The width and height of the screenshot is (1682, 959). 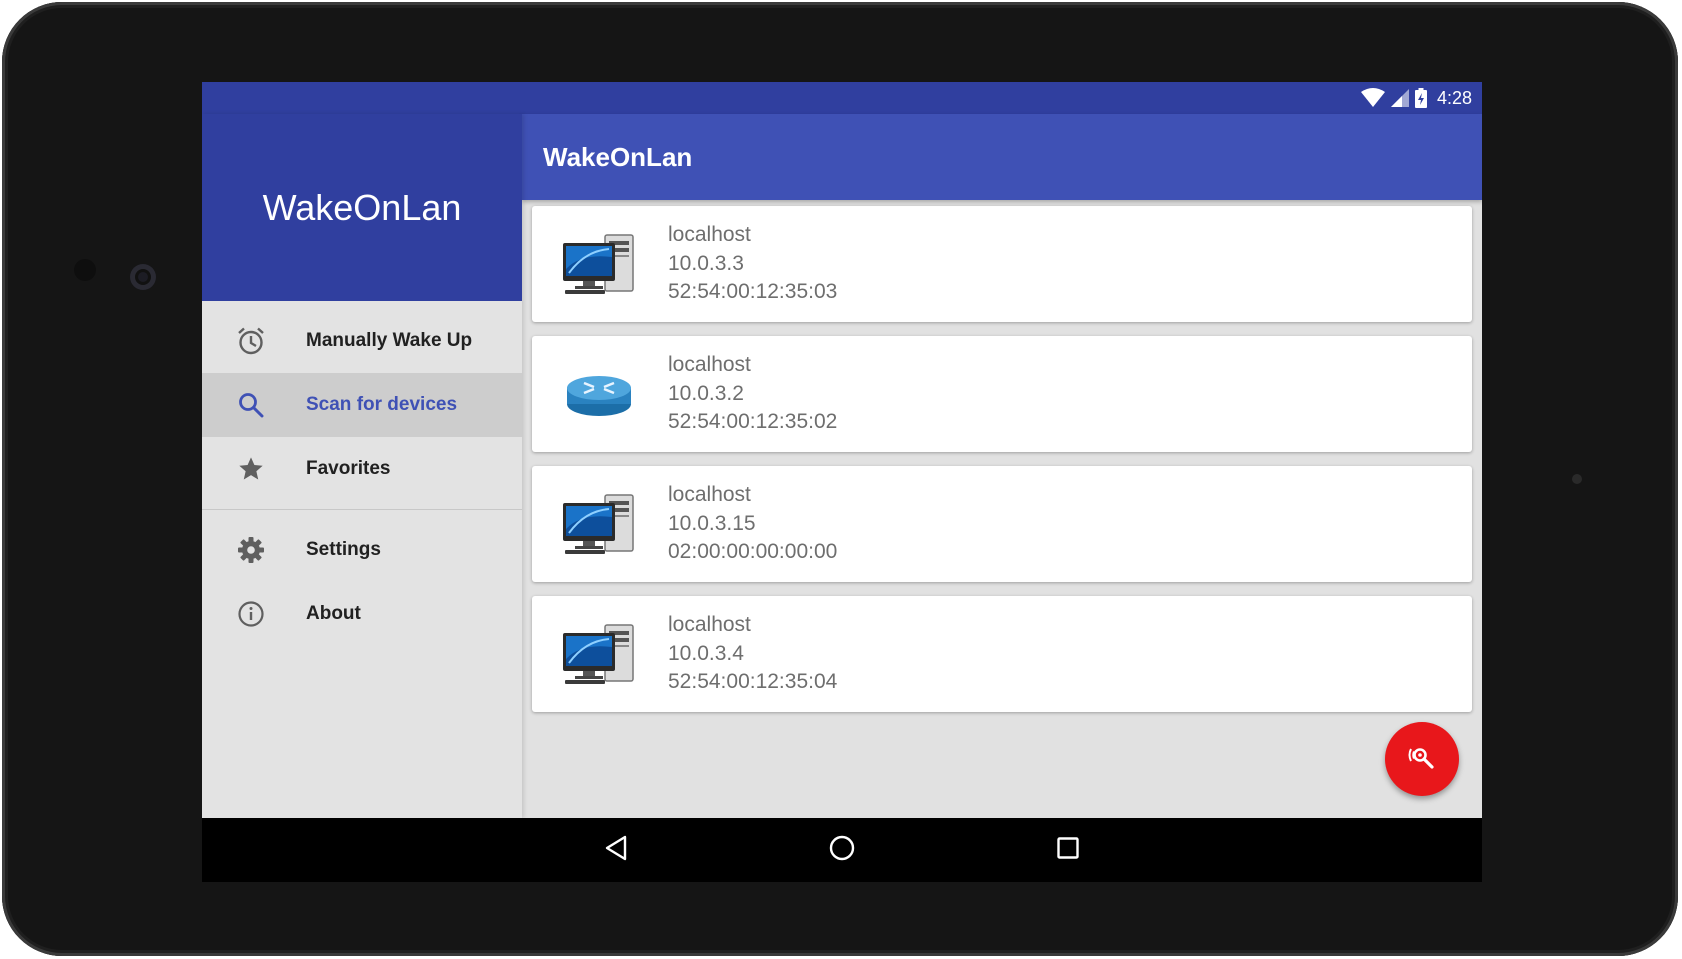 I want to click on proximity-sensor, so click(x=1577, y=479).